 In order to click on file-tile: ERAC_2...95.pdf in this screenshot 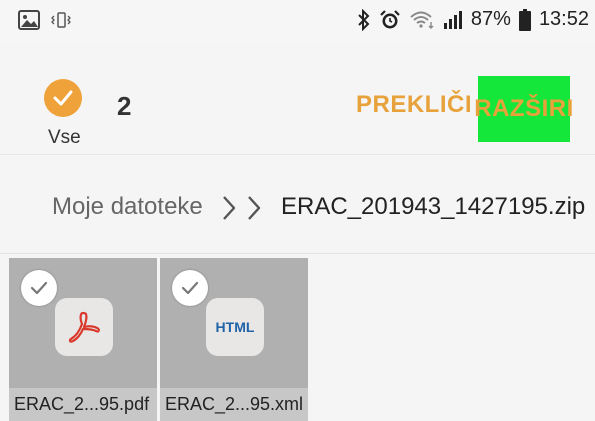, I will do `click(83, 339)`.